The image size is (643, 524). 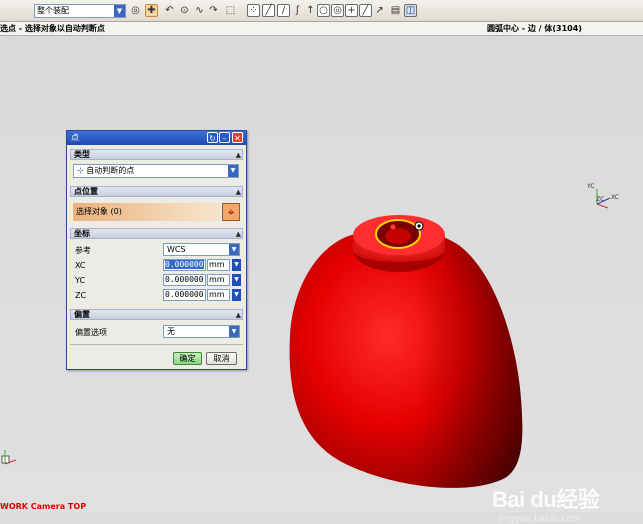 What do you see at coordinates (236, 280) in the screenshot?
I see `yc-menu-icon: ▼` at bounding box center [236, 280].